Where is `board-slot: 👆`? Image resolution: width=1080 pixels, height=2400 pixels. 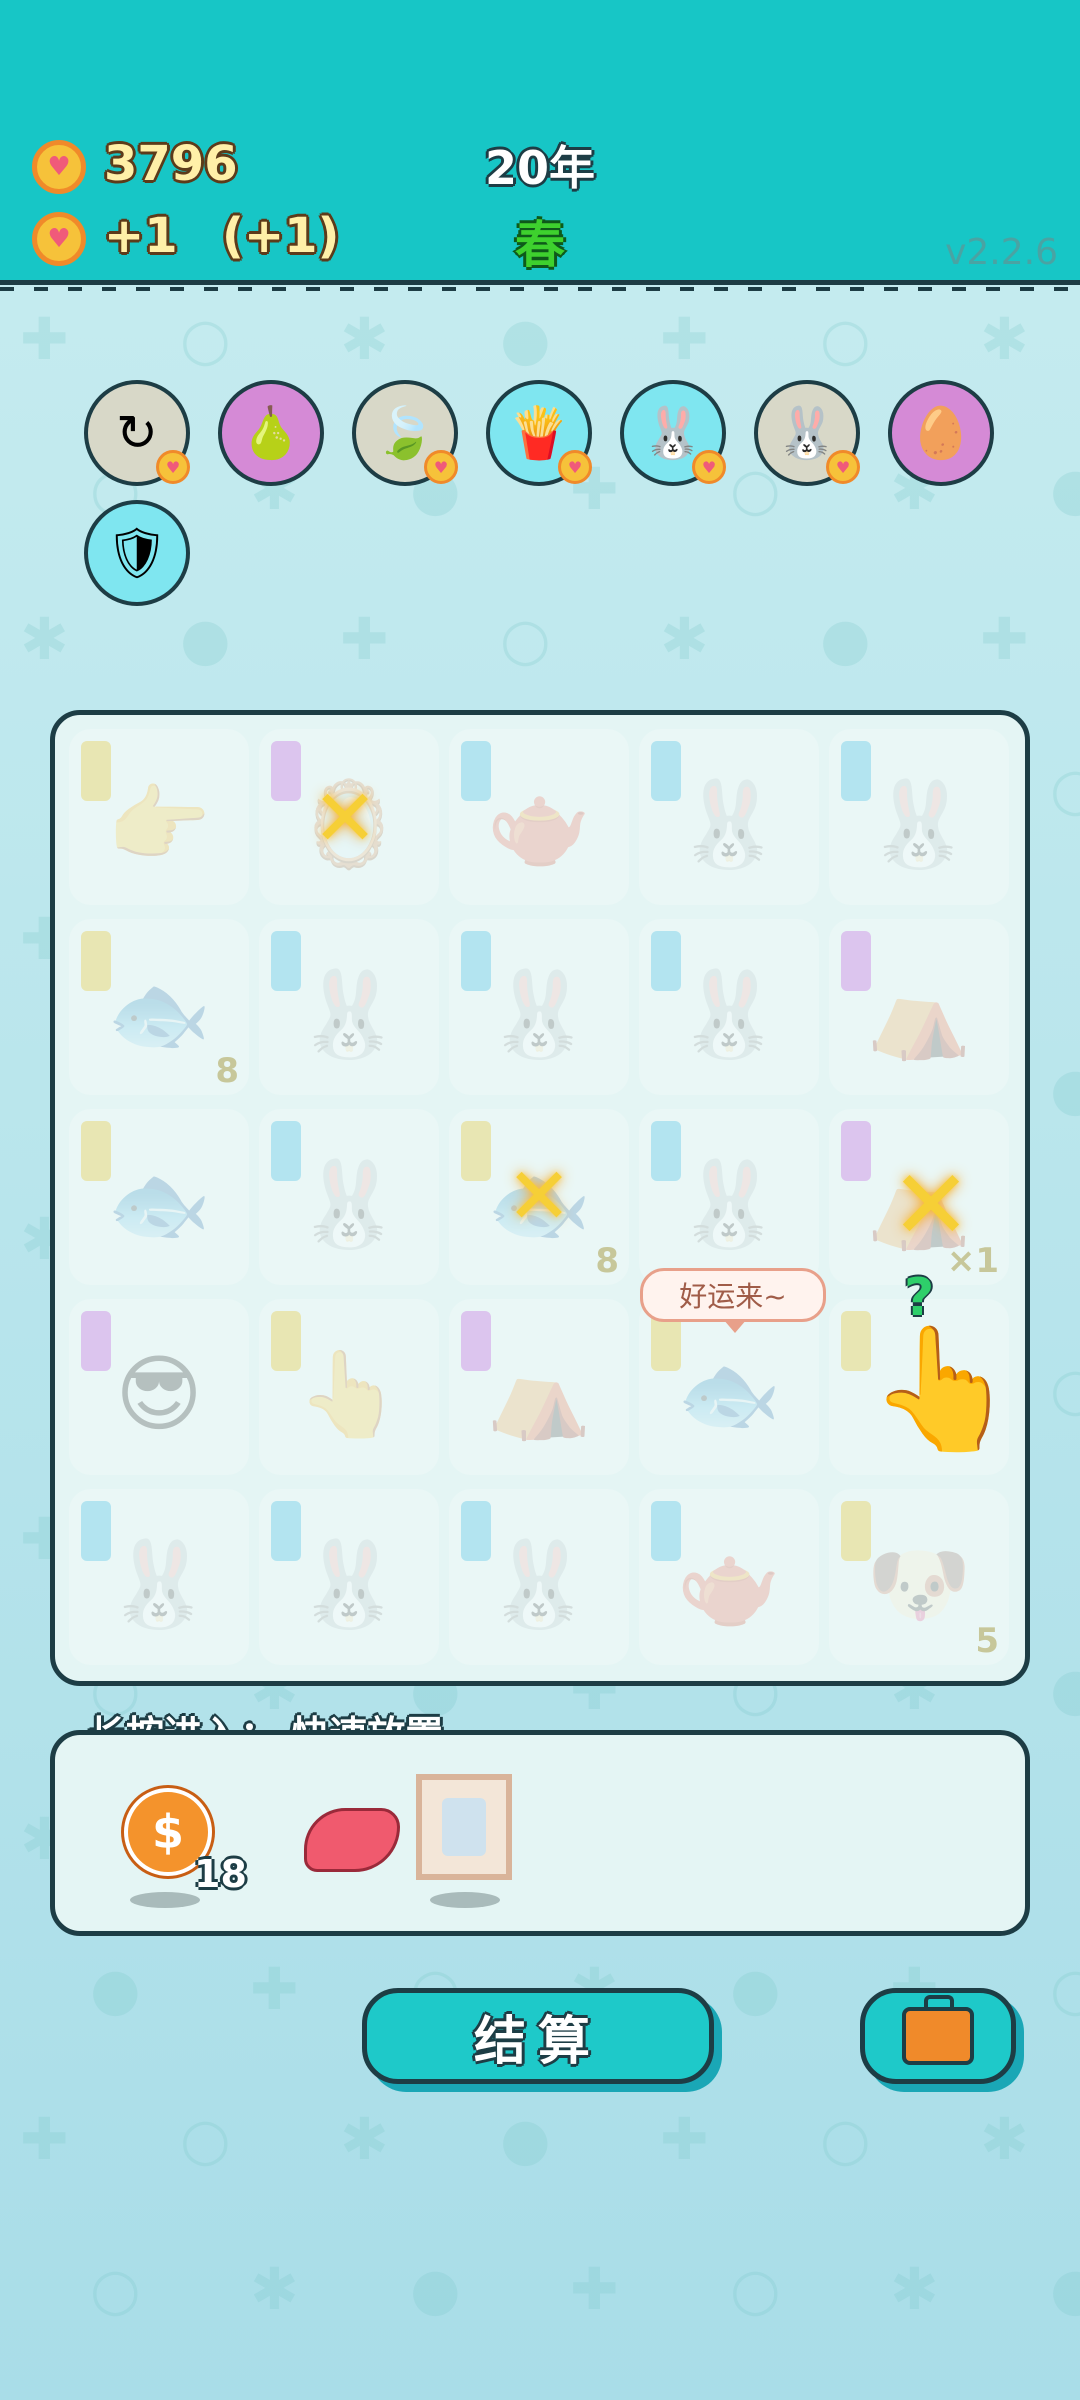
board-slot: 👆 is located at coordinates (349, 1387).